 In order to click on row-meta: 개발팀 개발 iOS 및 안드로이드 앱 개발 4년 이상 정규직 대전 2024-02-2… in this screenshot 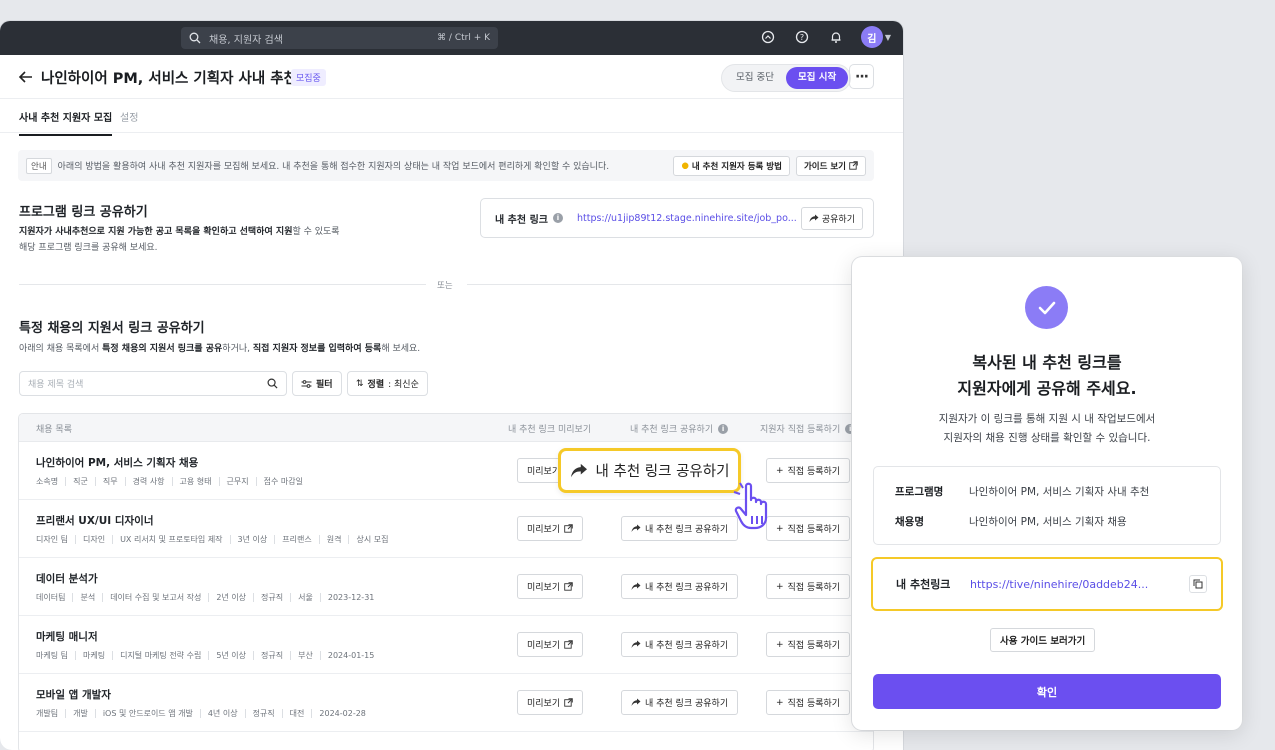, I will do `click(204, 713)`.